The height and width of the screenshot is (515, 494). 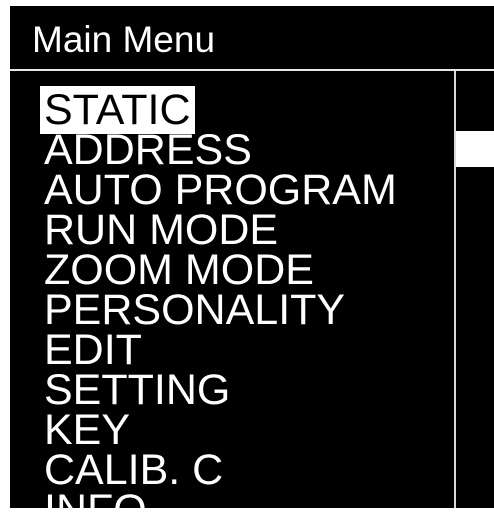 I want to click on menu-item-run-mode: RUN MODE, so click(x=161, y=230).